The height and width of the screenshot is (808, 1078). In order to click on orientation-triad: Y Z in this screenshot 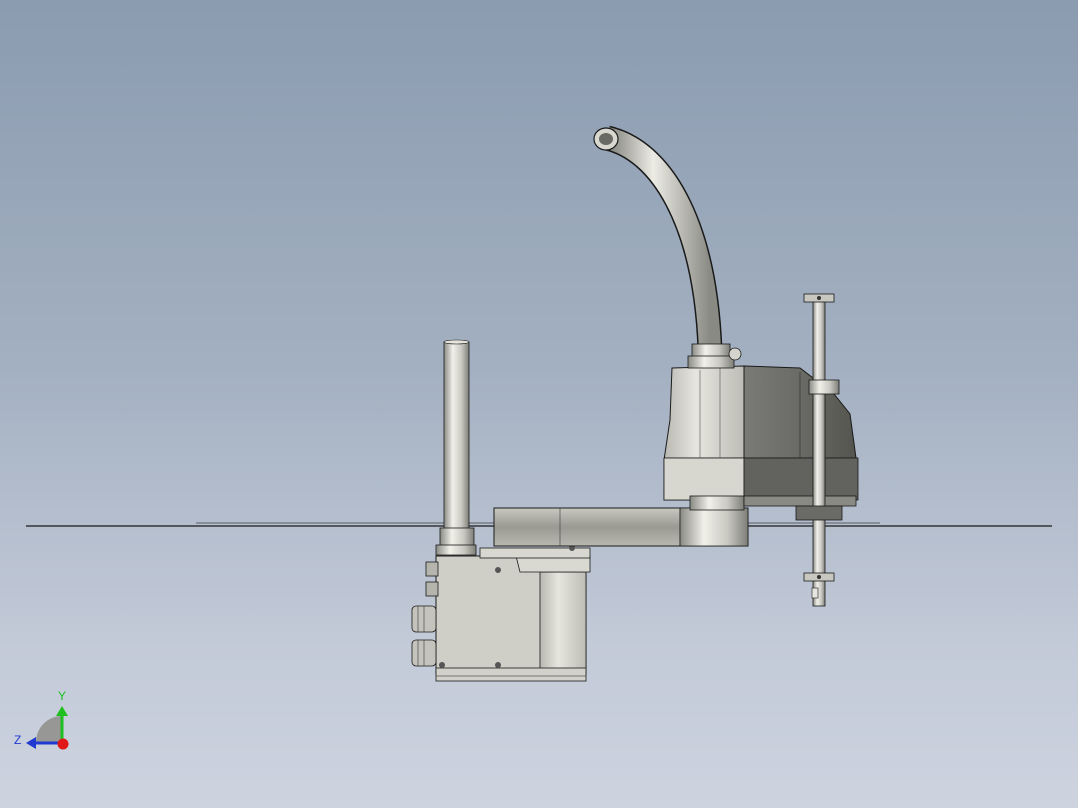, I will do `click(41, 719)`.